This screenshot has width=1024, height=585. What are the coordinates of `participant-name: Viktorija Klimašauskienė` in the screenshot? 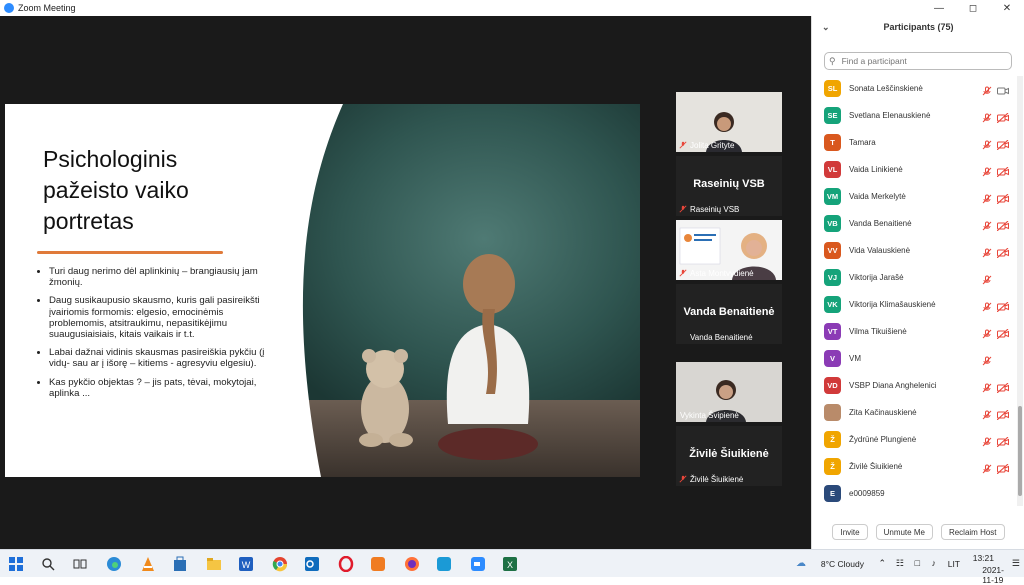 It's located at (892, 304).